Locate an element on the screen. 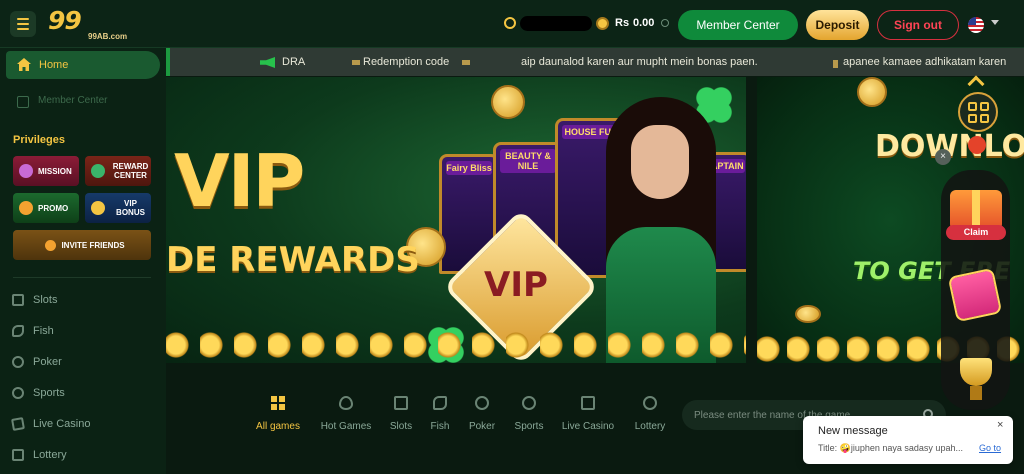  sidebar-item-label: Live Casino is located at coordinates (62, 424).